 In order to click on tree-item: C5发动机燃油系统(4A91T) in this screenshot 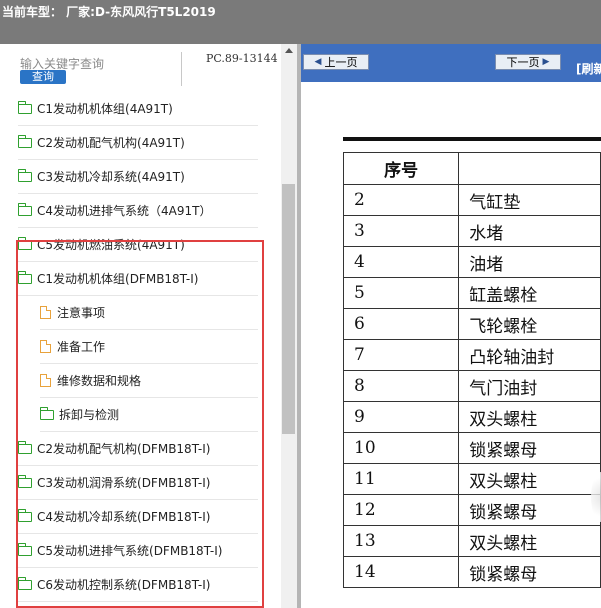, I will do `click(138, 245)`.